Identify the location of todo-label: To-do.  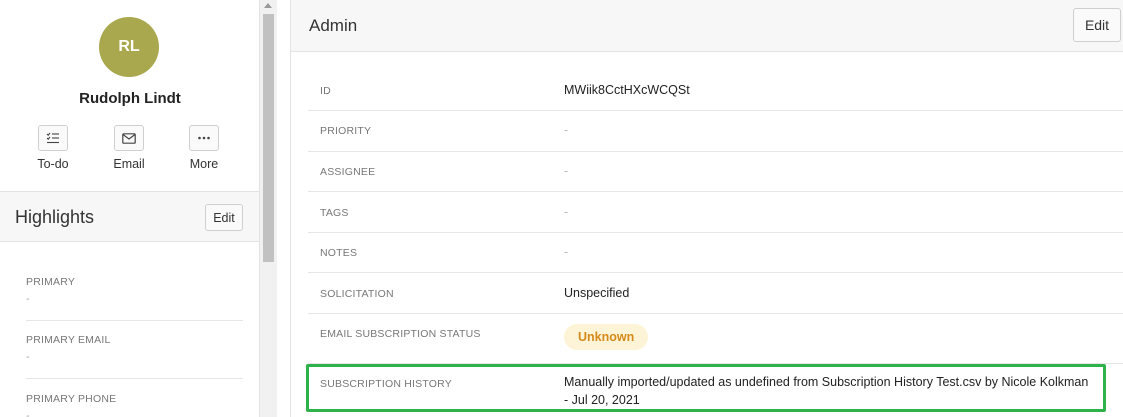
(53, 164).